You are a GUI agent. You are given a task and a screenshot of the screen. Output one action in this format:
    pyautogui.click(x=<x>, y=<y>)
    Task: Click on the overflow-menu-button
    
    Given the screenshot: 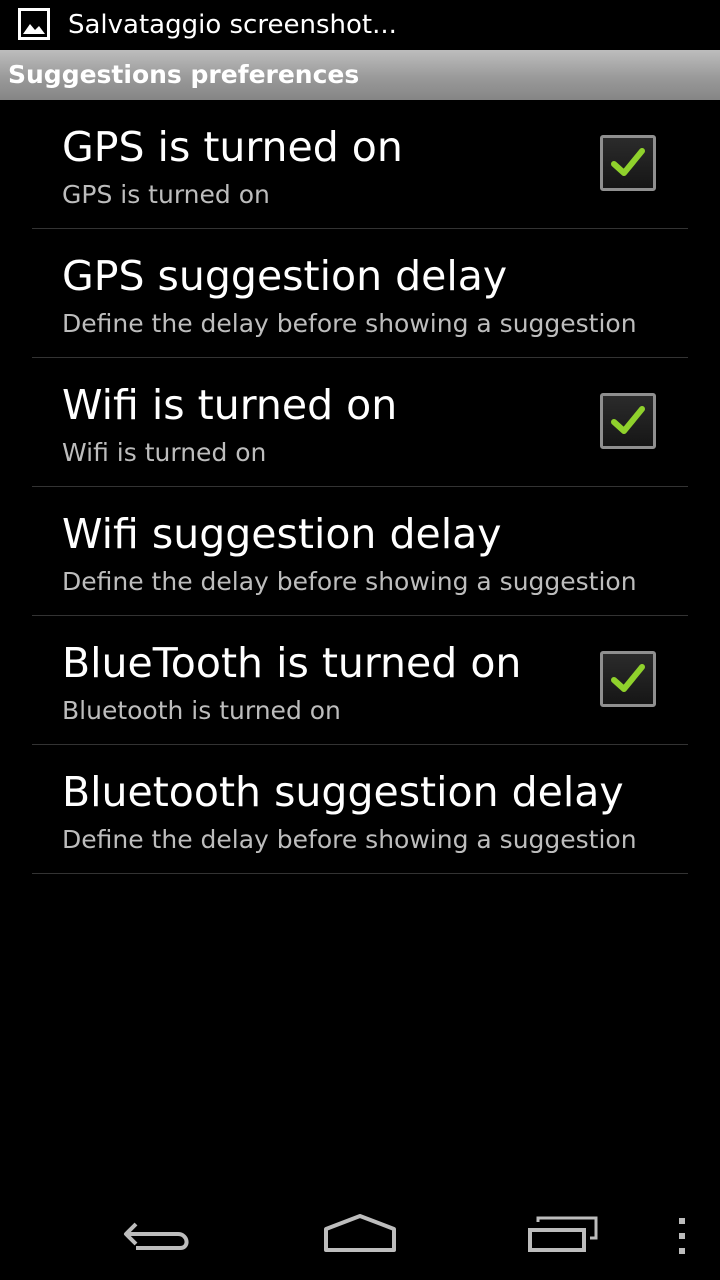 What is the action you would take?
    pyautogui.click(x=682, y=1232)
    